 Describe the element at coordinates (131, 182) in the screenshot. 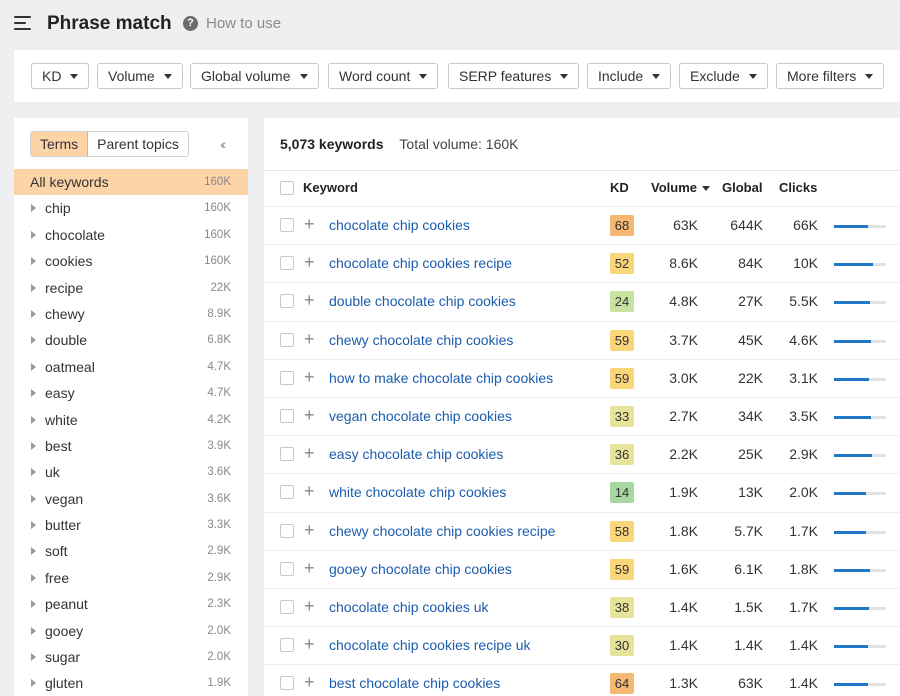

I see `sidebar-item-all-keywords: All keywords 160K` at that location.